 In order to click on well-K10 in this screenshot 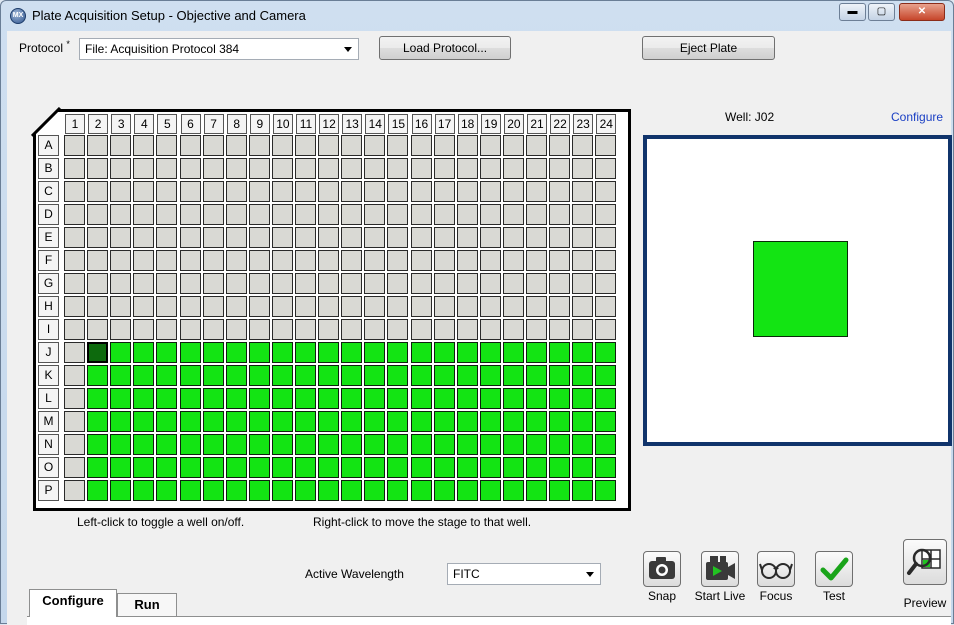, I will do `click(282, 375)`.